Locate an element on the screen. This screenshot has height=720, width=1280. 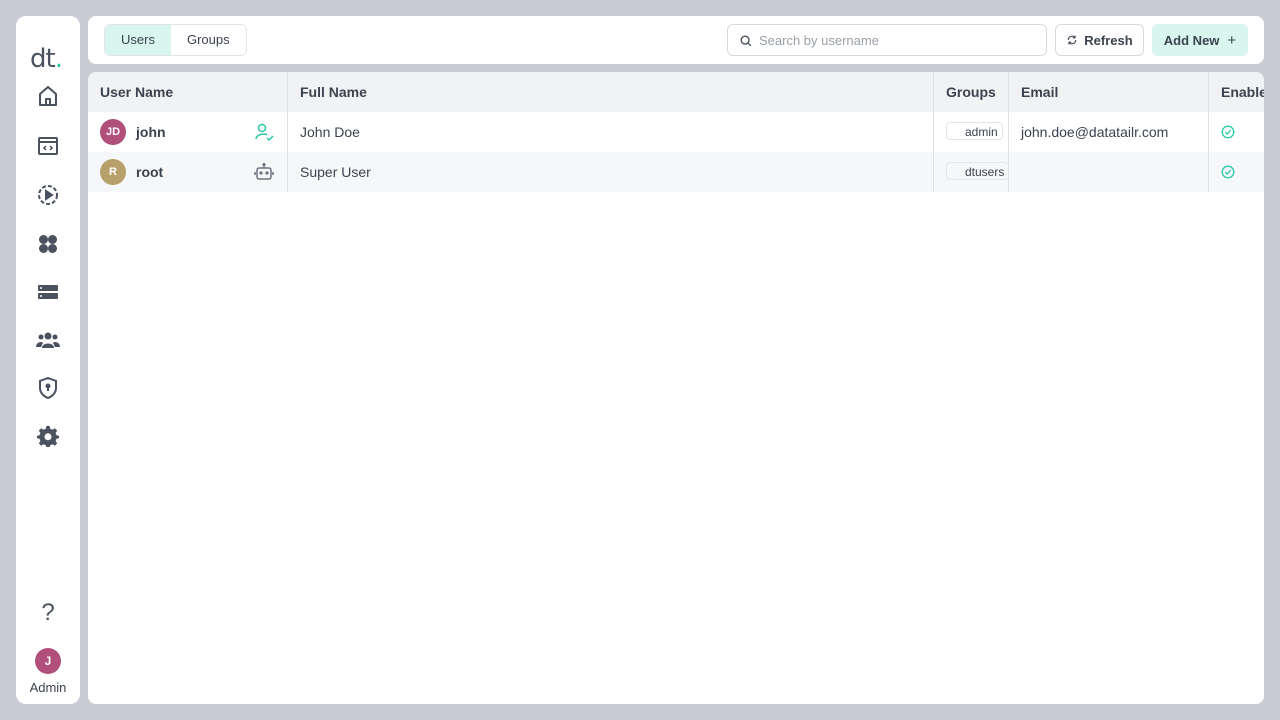
search-input is located at coordinates (899, 40).